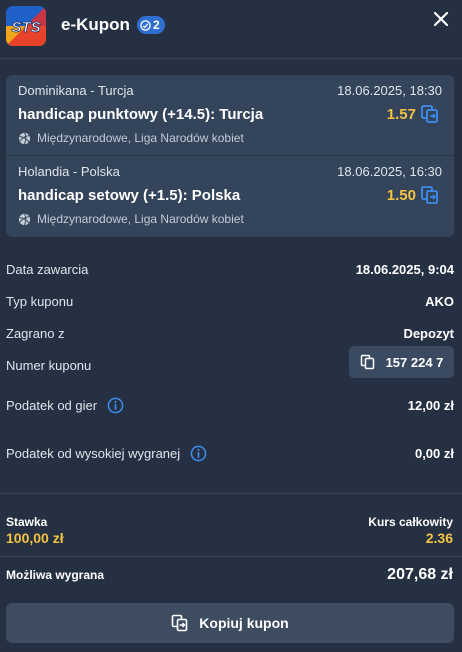 The width and height of the screenshot is (462, 652). I want to click on header: STS e-Kupon 2, so click(231, 29).